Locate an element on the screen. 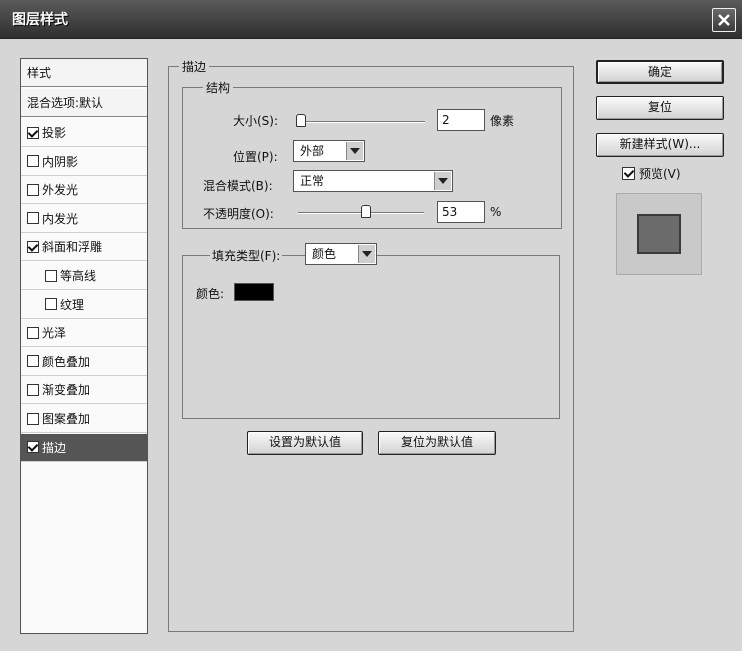  style-preview is located at coordinates (659, 234).